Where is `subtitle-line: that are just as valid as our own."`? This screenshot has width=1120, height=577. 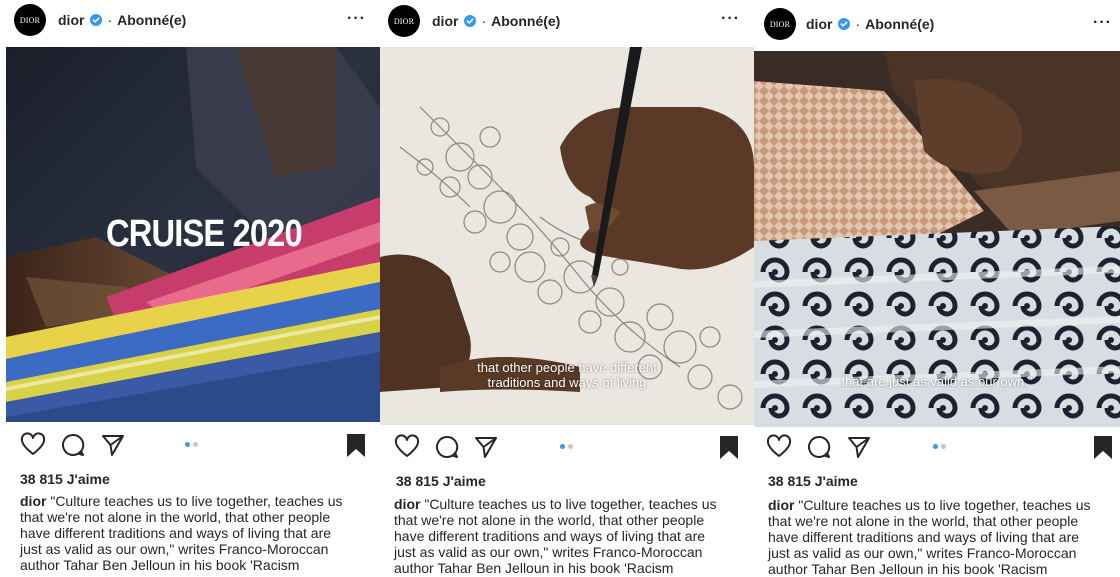
subtitle-line: that are just as valid as our own." is located at coordinates (937, 381).